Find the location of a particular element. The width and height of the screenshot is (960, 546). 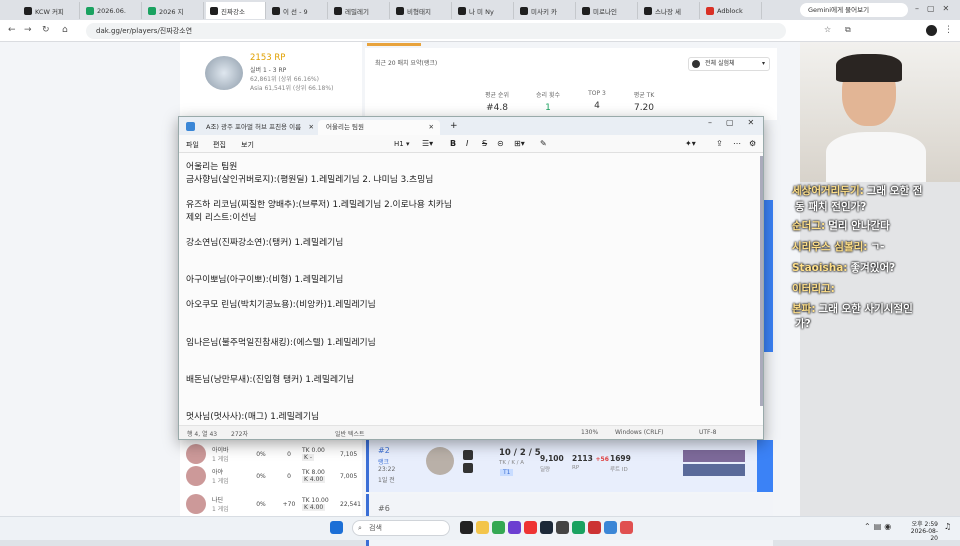

notepad-line: 금사향님(살인귀버로지):(평원딜) 1.레밀레기님 2. 냐미님 3.츠밍님 is located at coordinates (310, 180).